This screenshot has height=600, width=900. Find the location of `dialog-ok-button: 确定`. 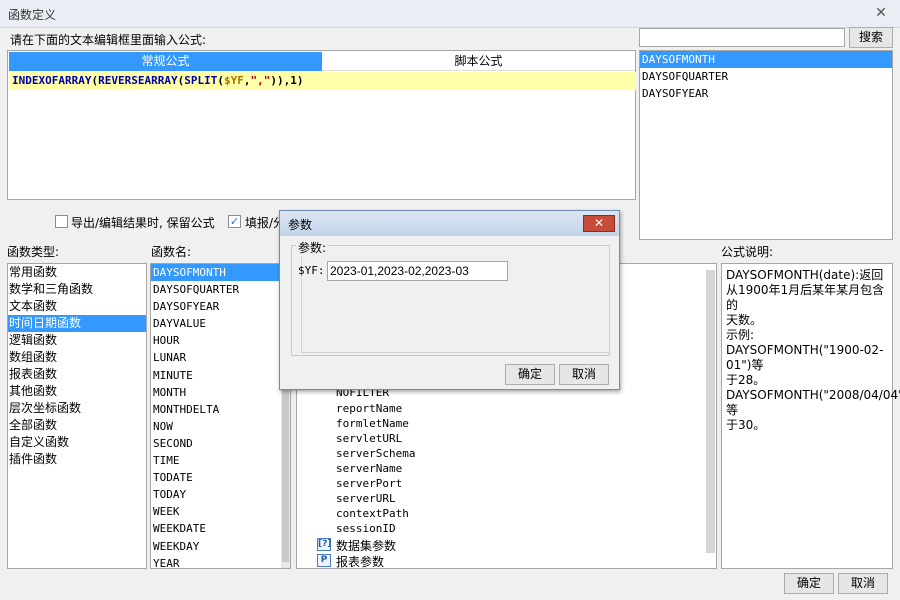

dialog-ok-button: 确定 is located at coordinates (530, 374).